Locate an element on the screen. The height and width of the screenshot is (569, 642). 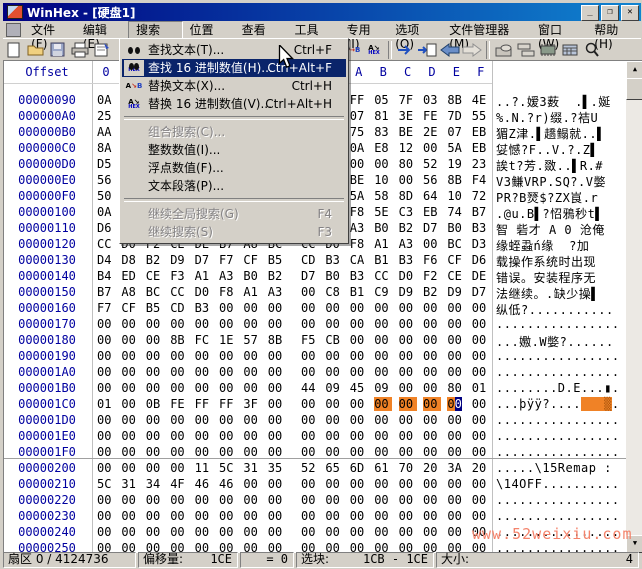
hex-byte-cell: 03 is located at coordinates (432, 100).